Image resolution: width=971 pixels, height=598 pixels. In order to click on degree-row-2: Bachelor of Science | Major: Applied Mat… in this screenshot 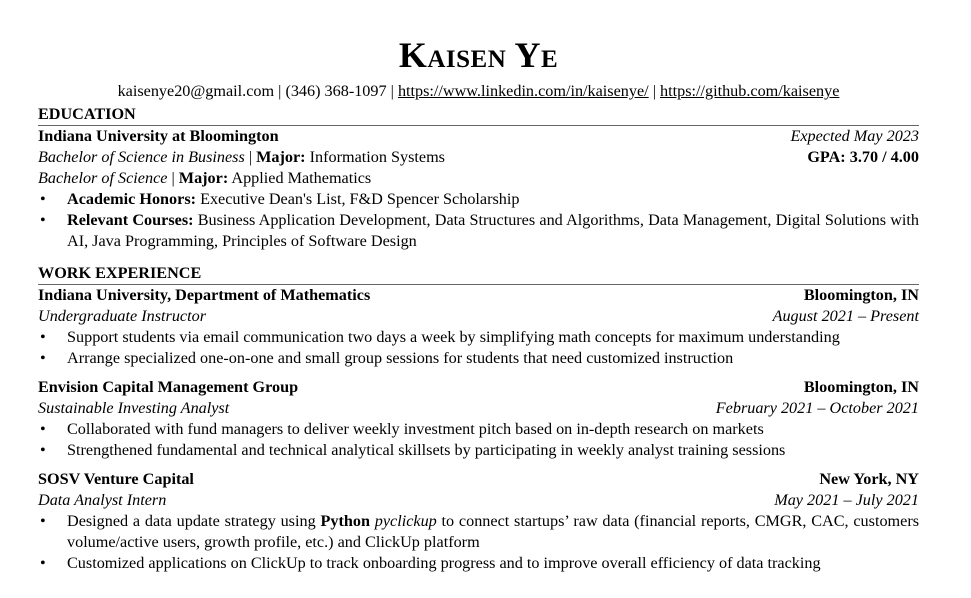, I will do `click(478, 178)`.